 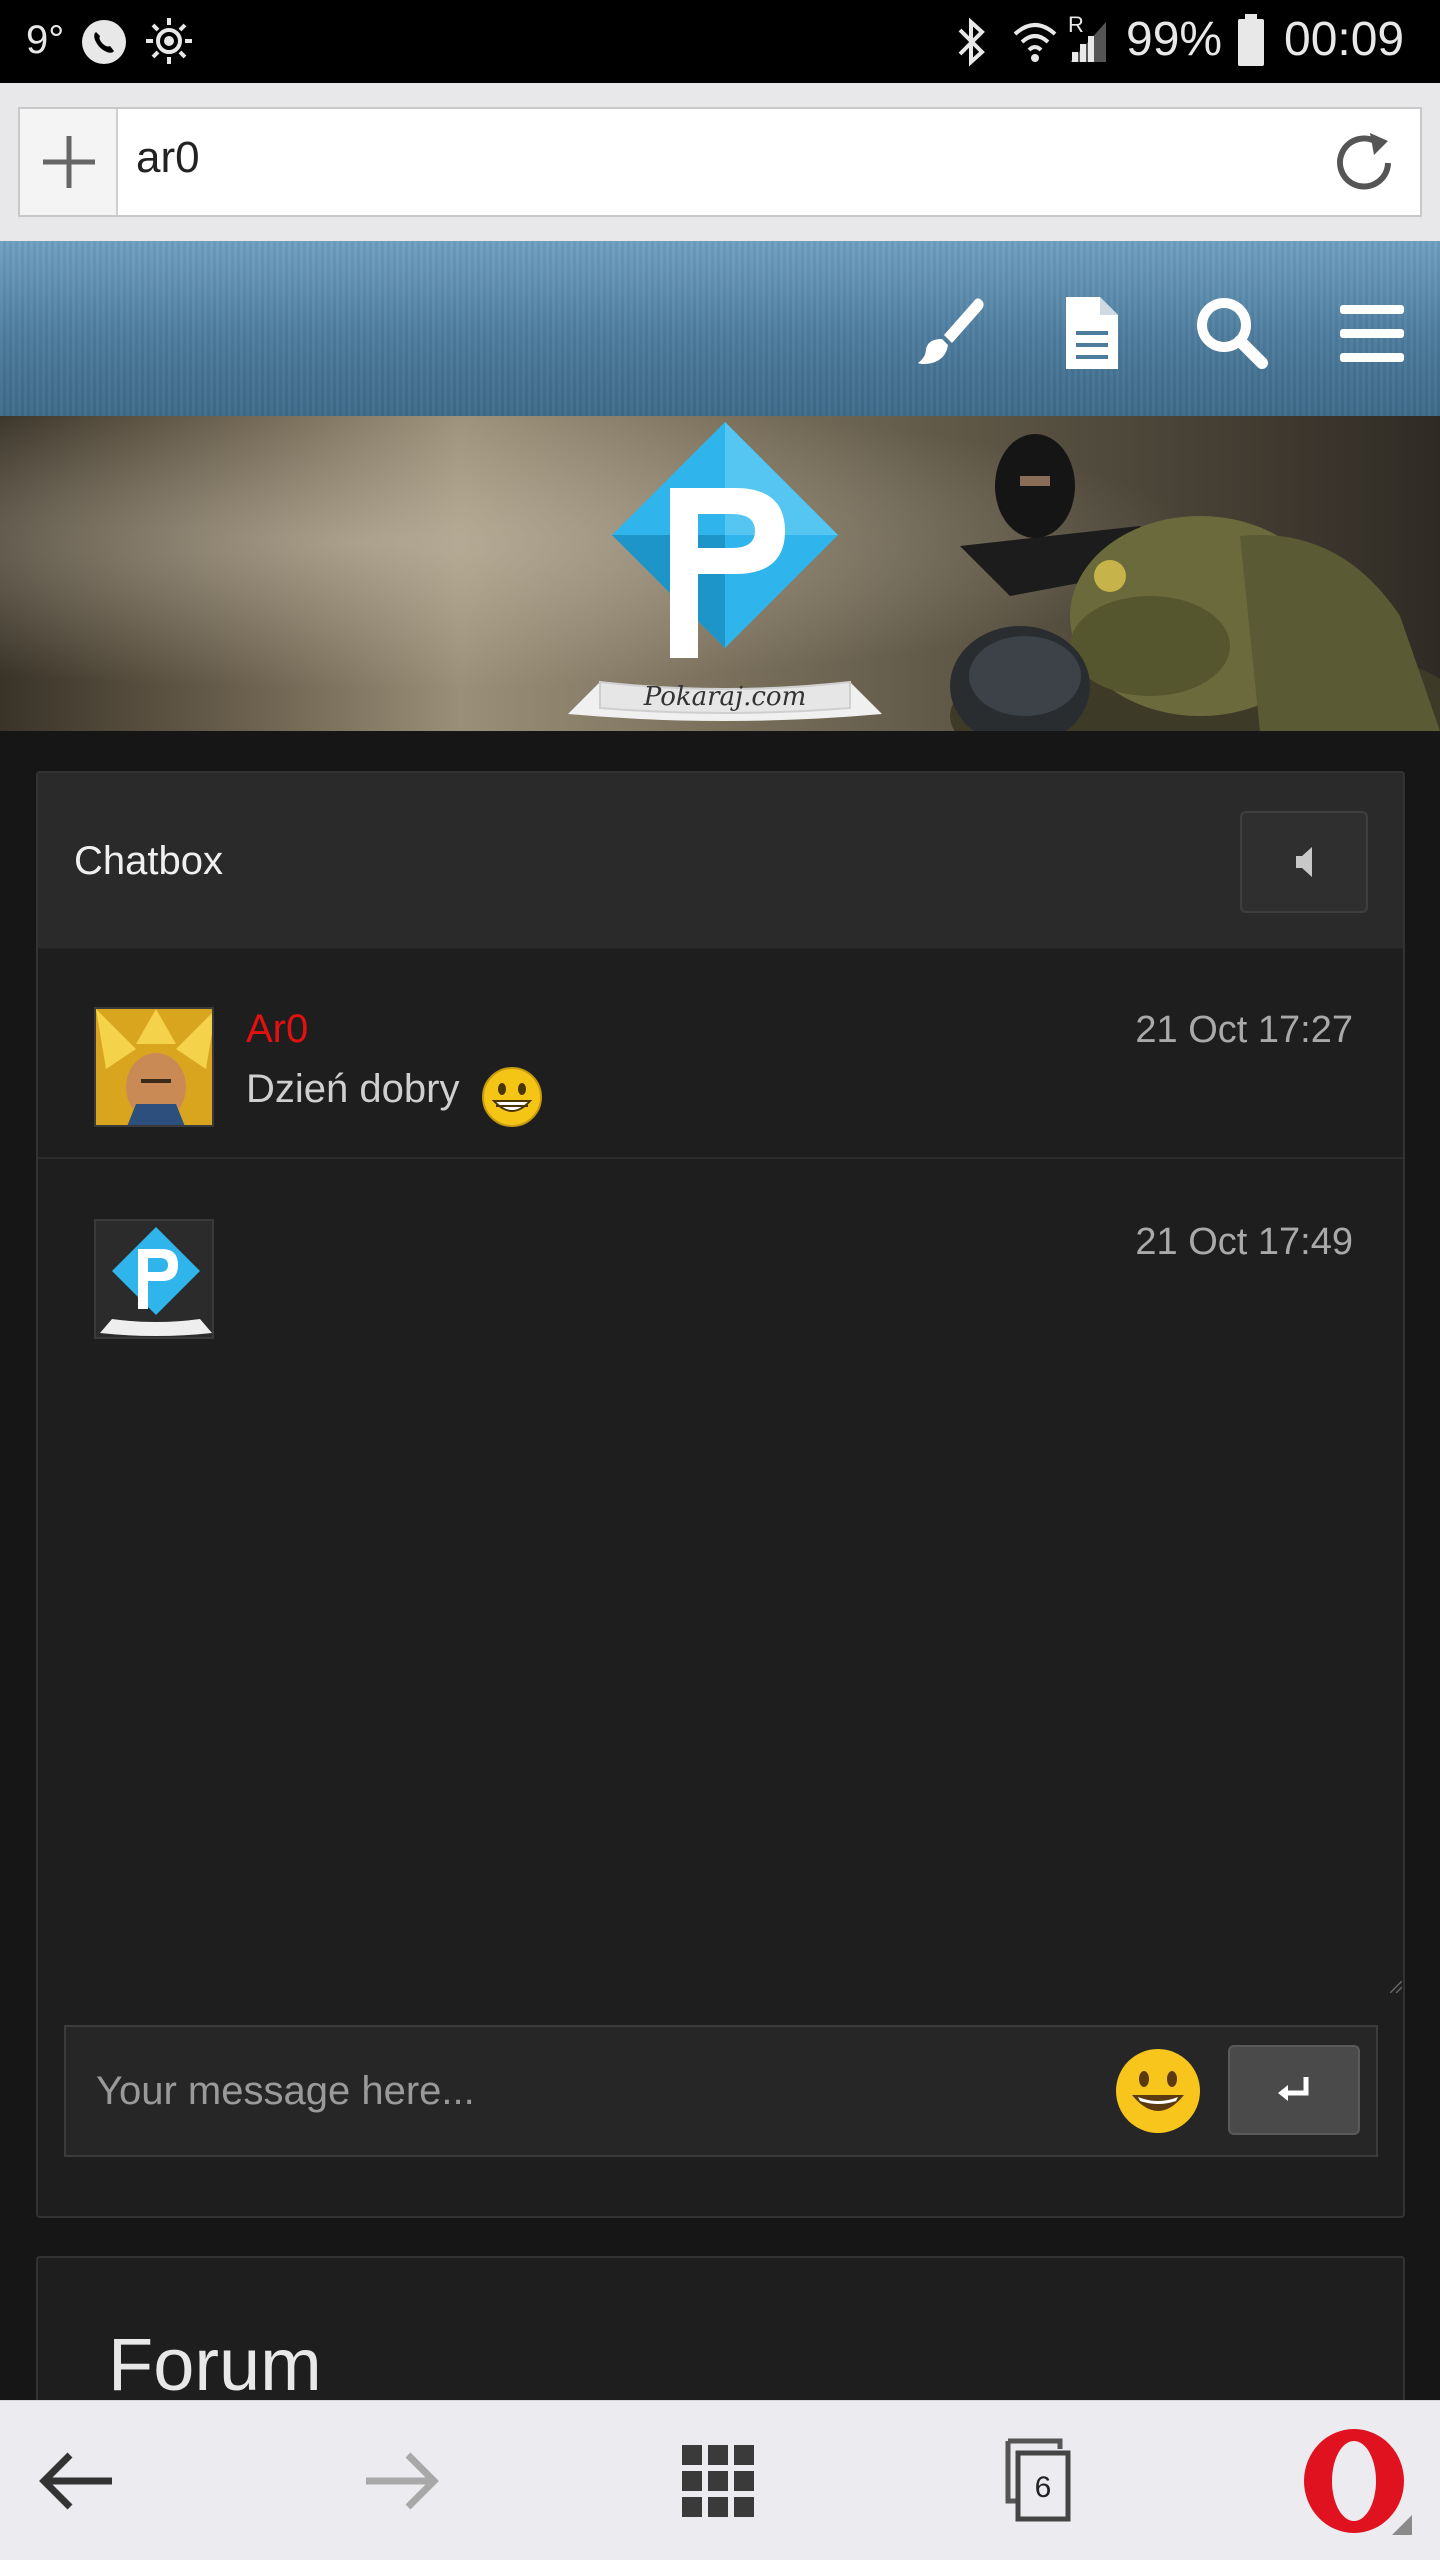 I want to click on speaker-icon, so click(x=1304, y=862).